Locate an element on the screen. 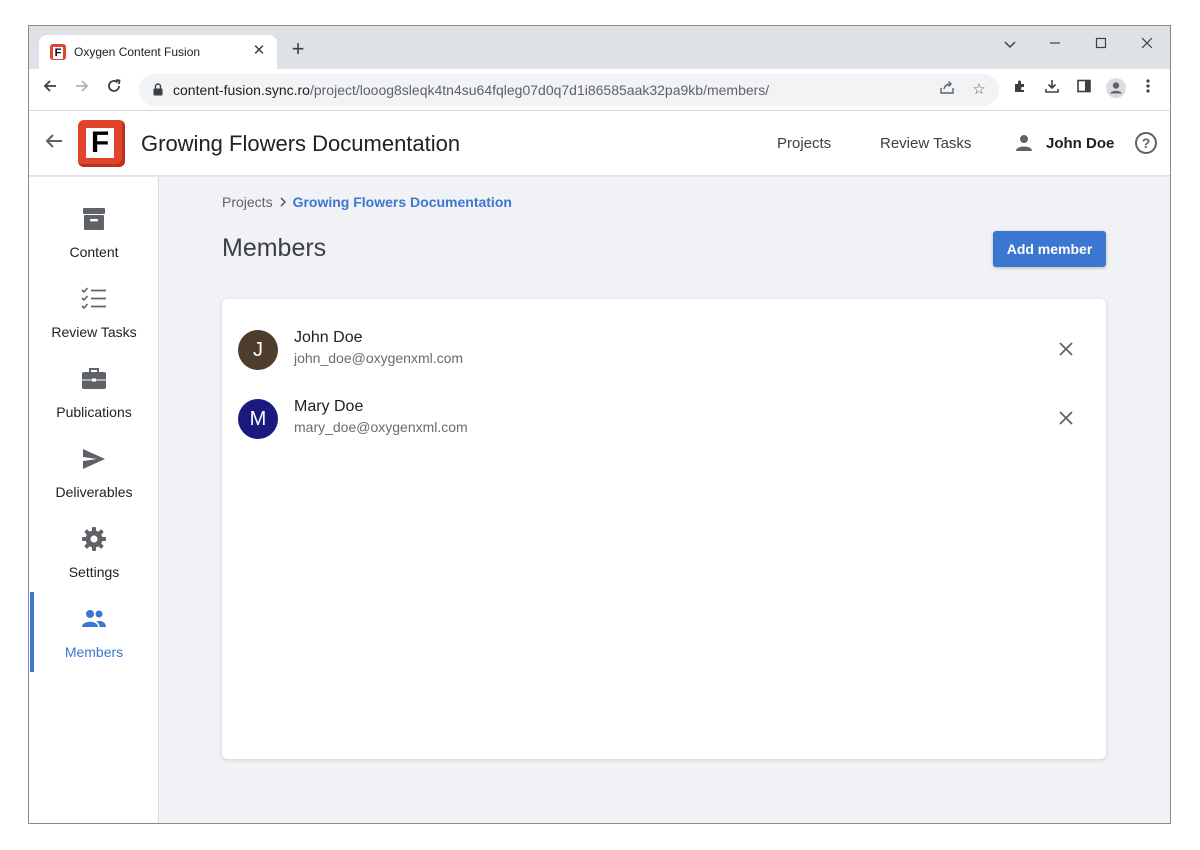 This screenshot has width=1200, height=850. send-icon is located at coordinates (94, 459).